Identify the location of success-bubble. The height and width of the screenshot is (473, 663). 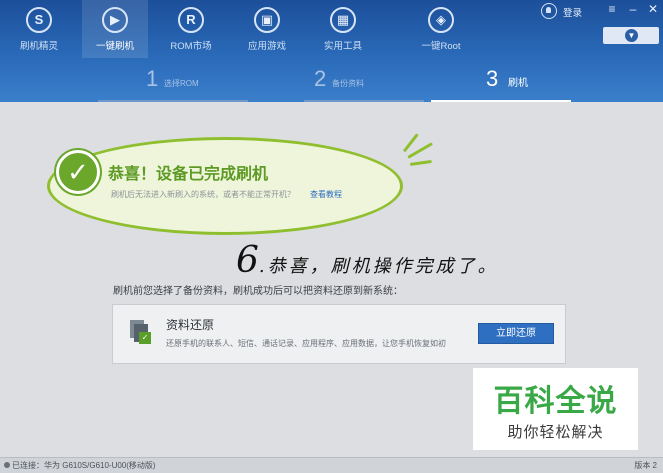
(225, 186).